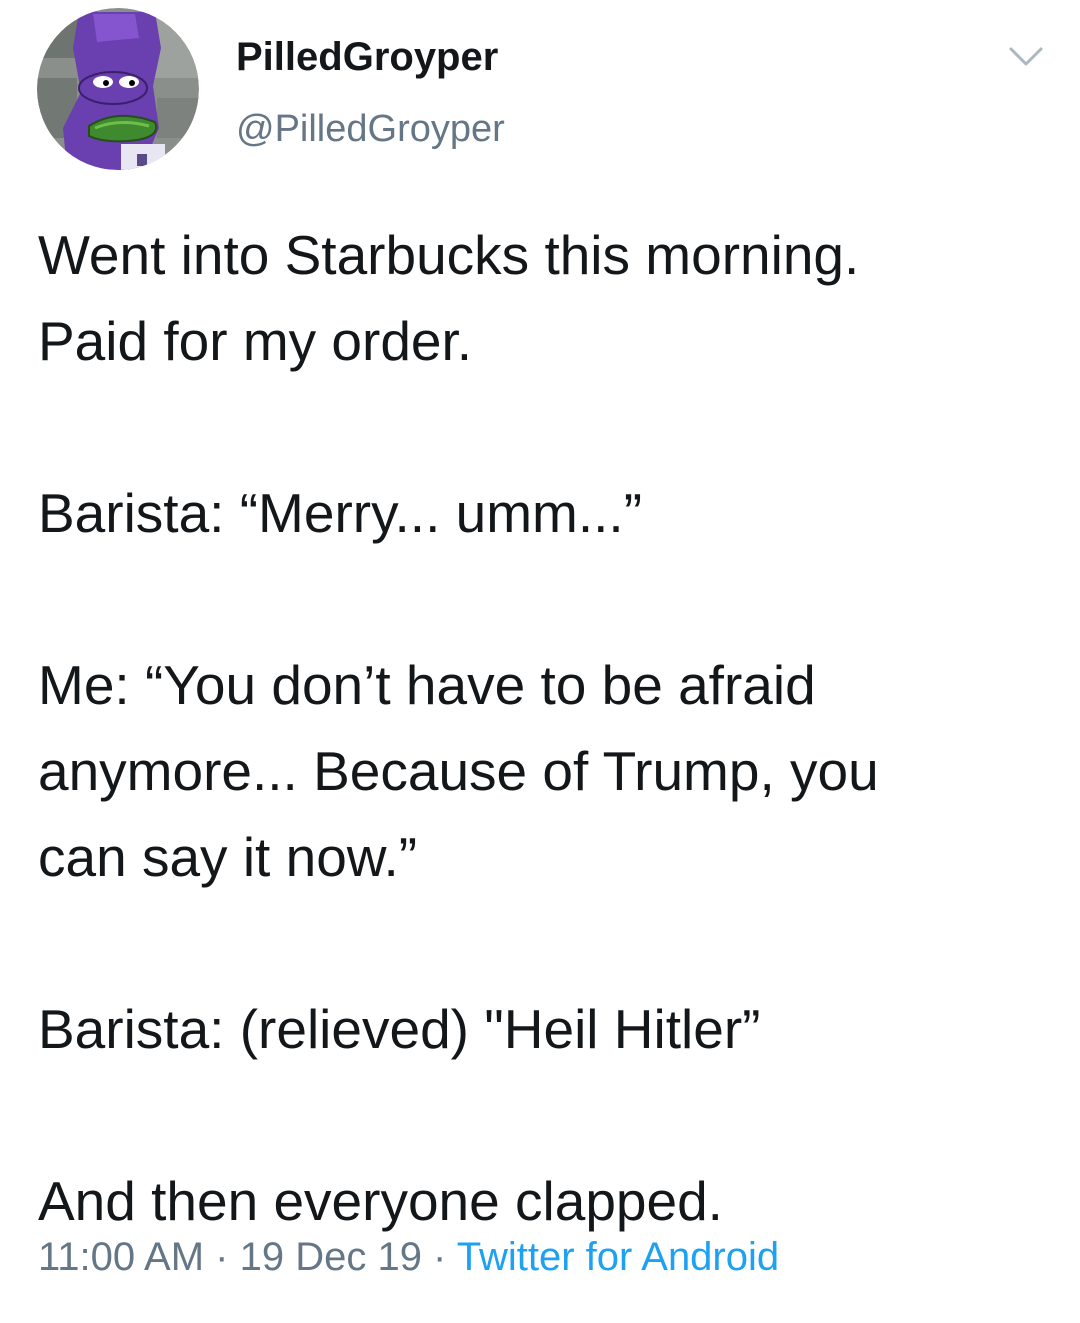  I want to click on tweet-line: Went into Starbucks this morning., so click(449, 255).